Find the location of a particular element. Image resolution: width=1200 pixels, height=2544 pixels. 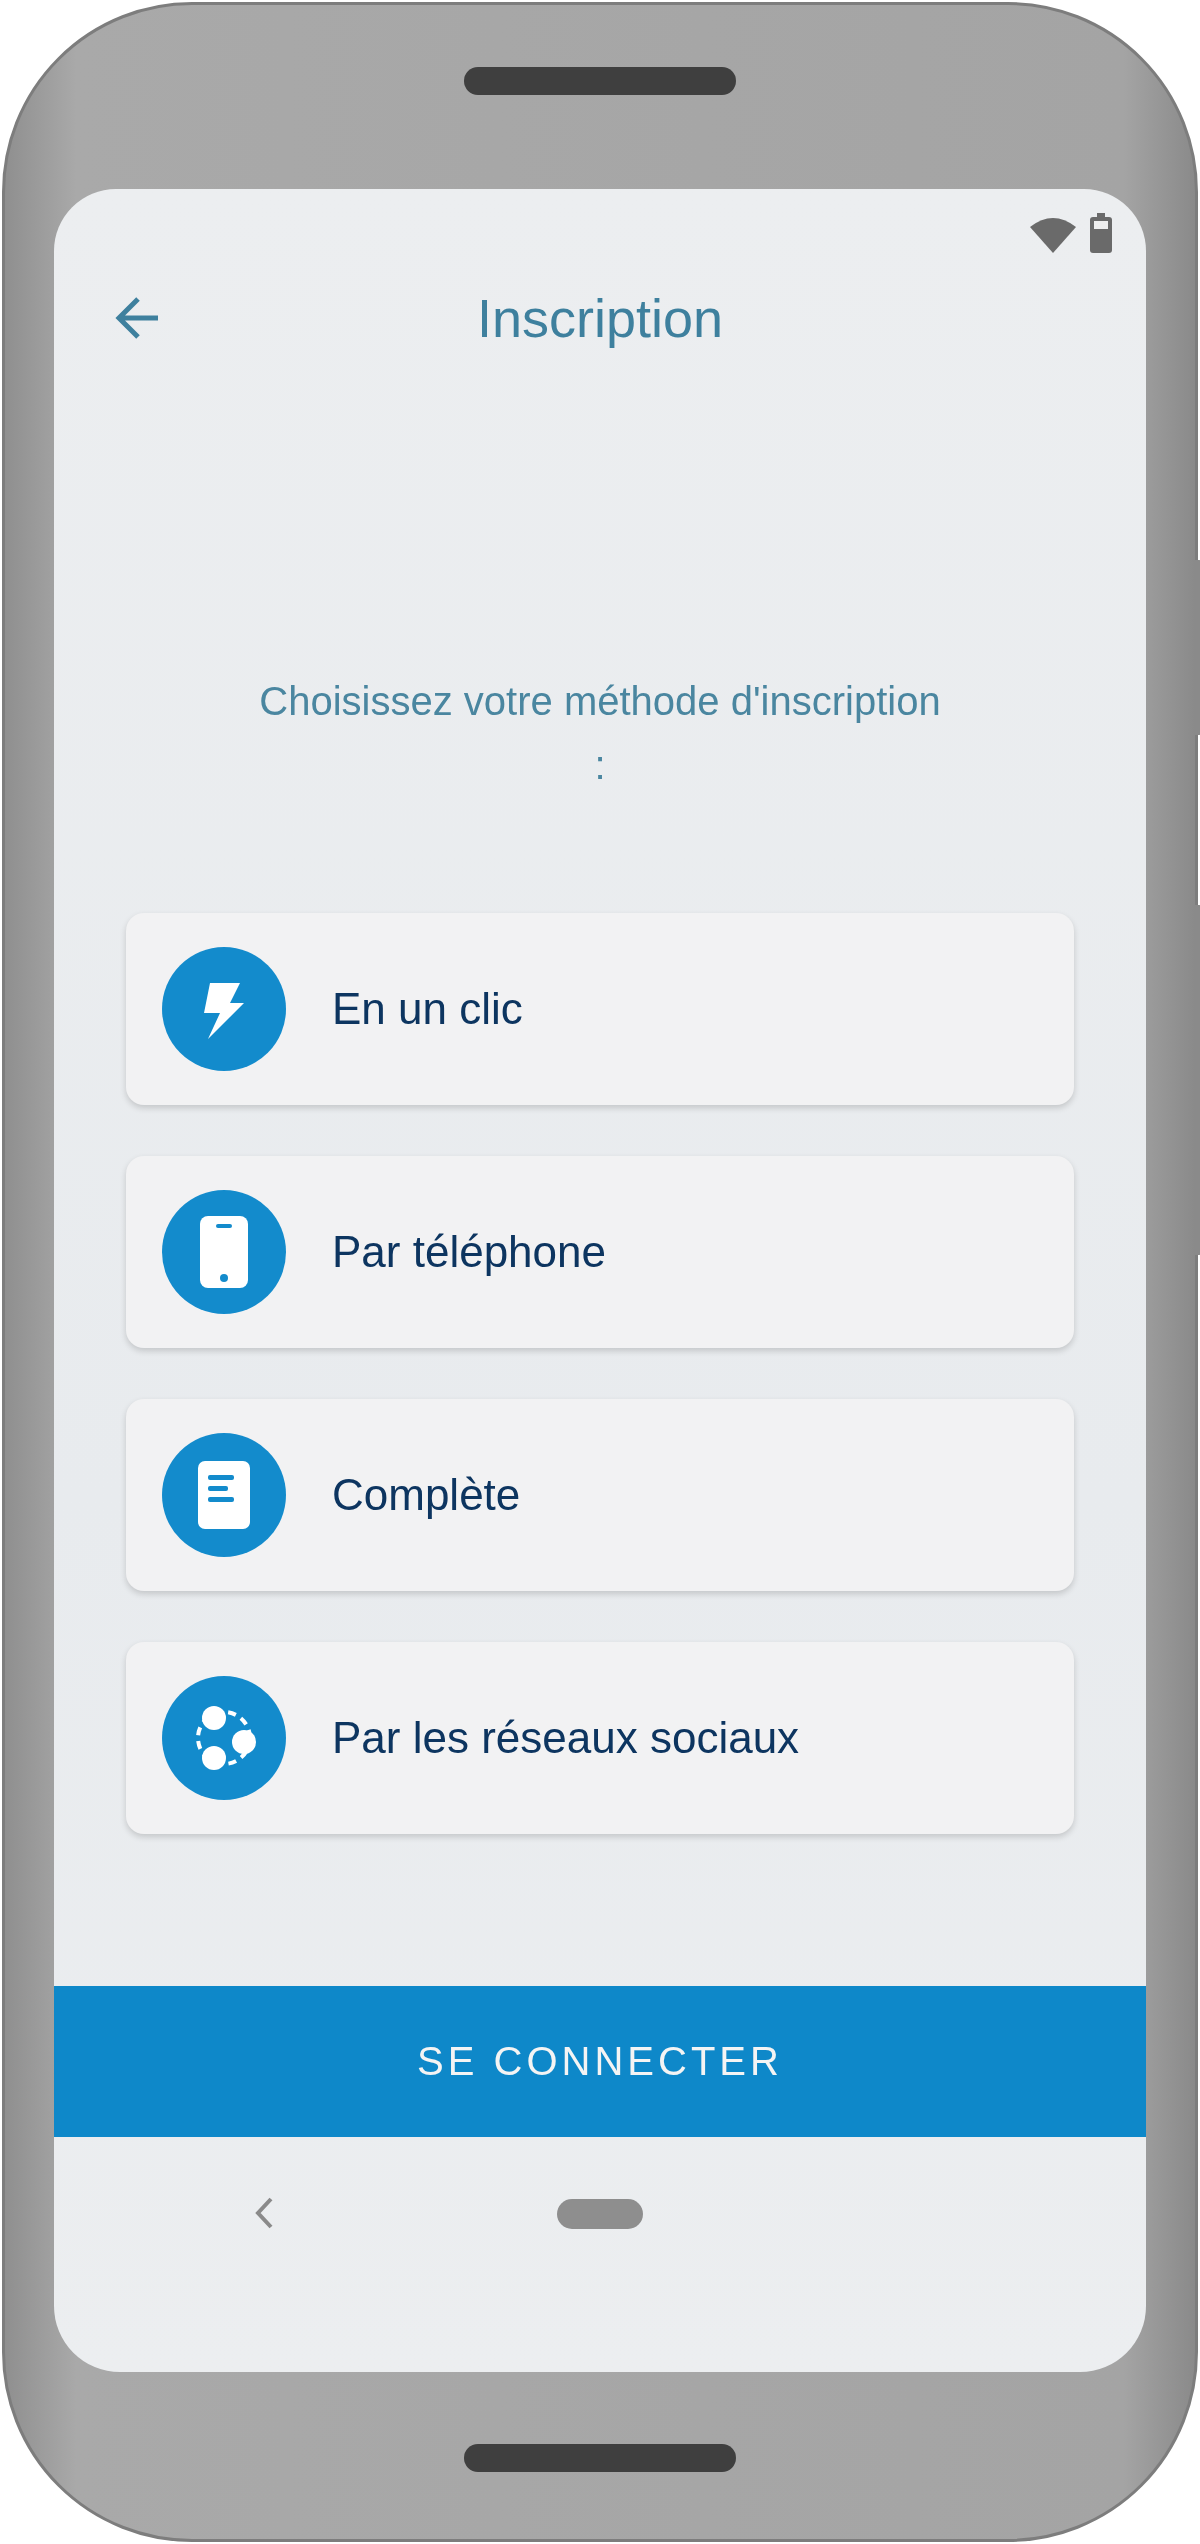

social-network-icon is located at coordinates (224, 1738).